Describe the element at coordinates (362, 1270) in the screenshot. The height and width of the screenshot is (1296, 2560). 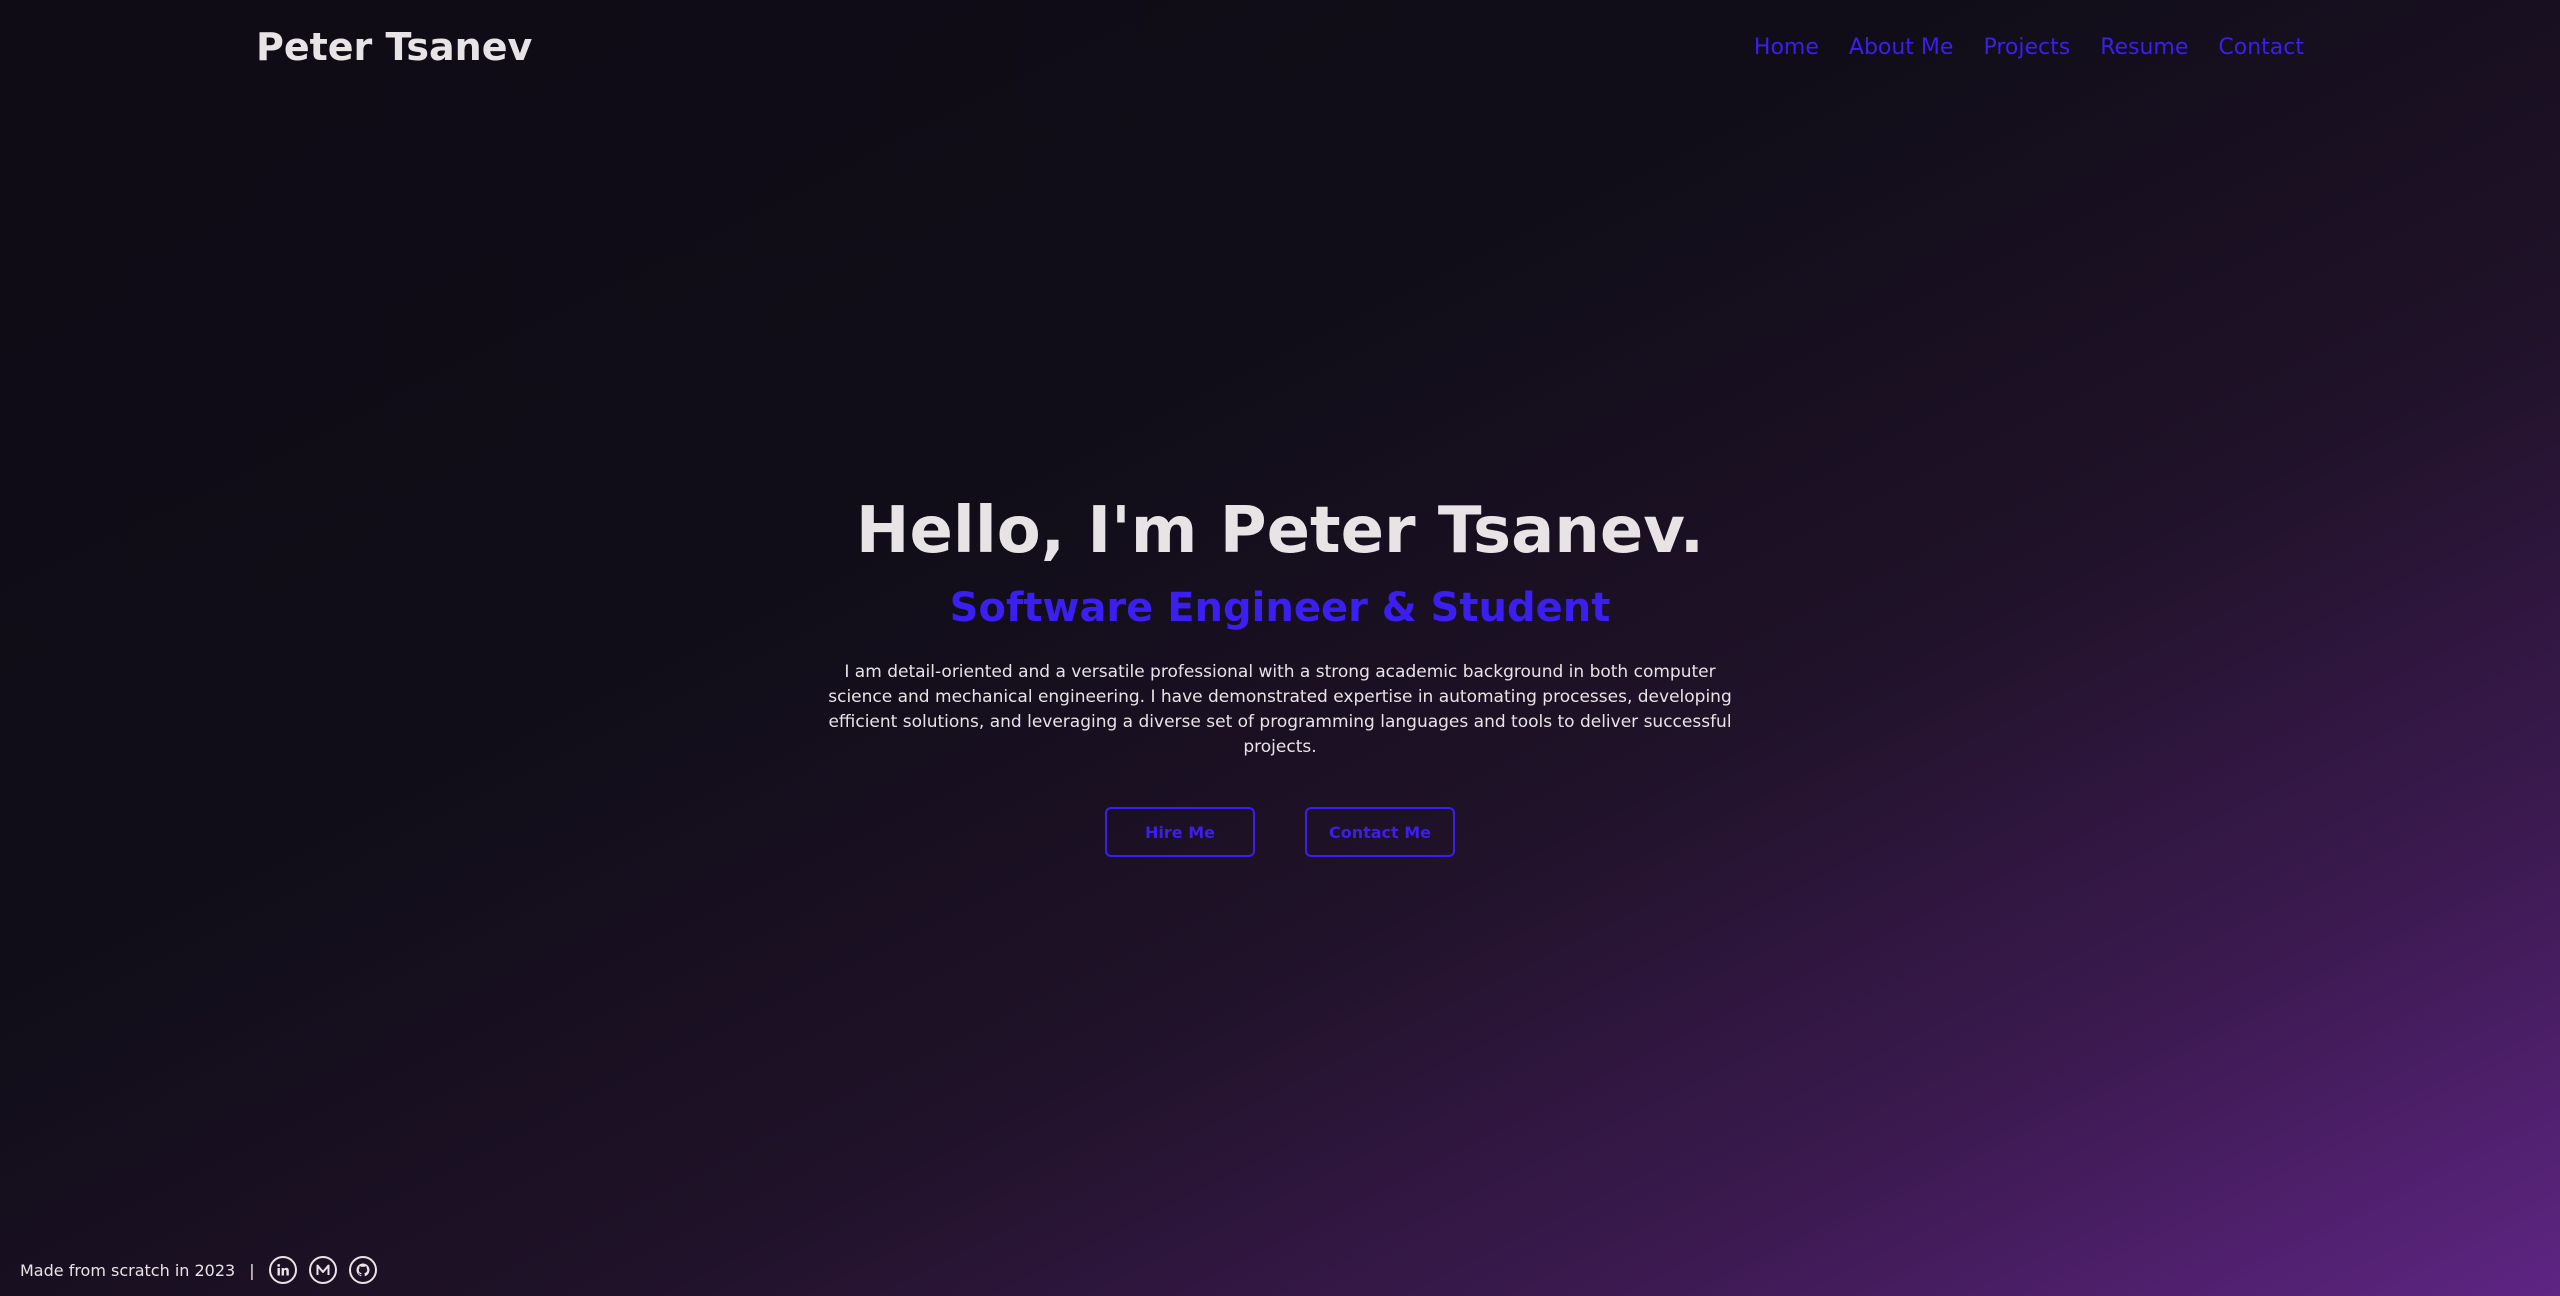
I see `github-icon` at that location.